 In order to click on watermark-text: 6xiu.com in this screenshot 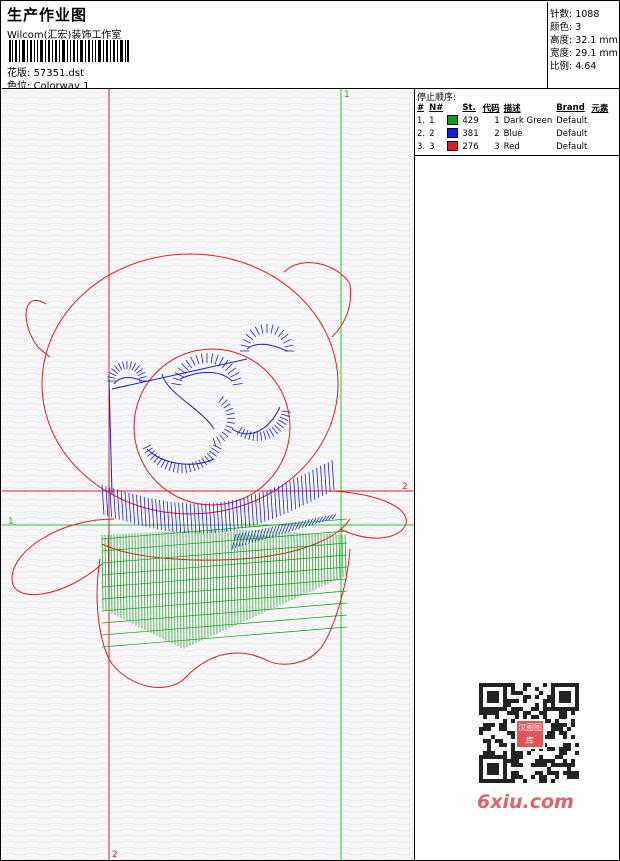, I will do `click(525, 802)`.